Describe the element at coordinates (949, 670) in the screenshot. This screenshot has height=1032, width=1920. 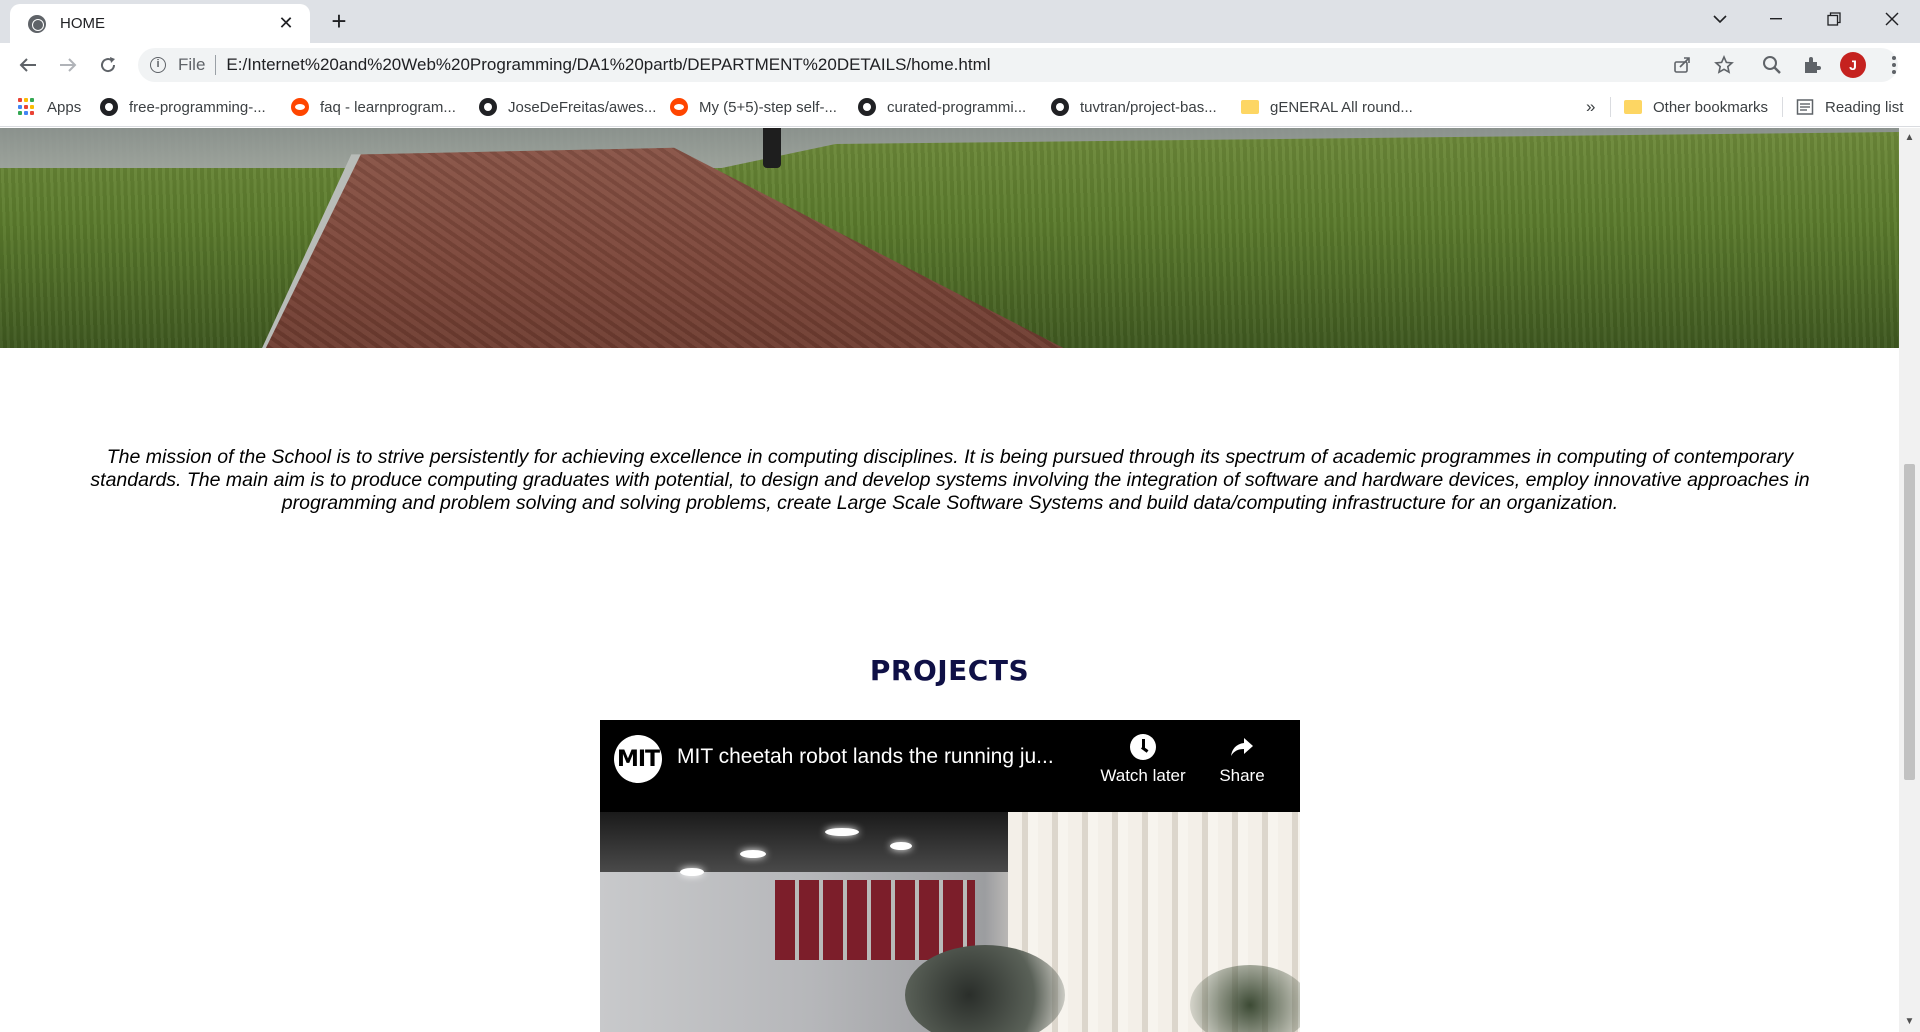
I see `projects-heading: PROJECTS` at that location.